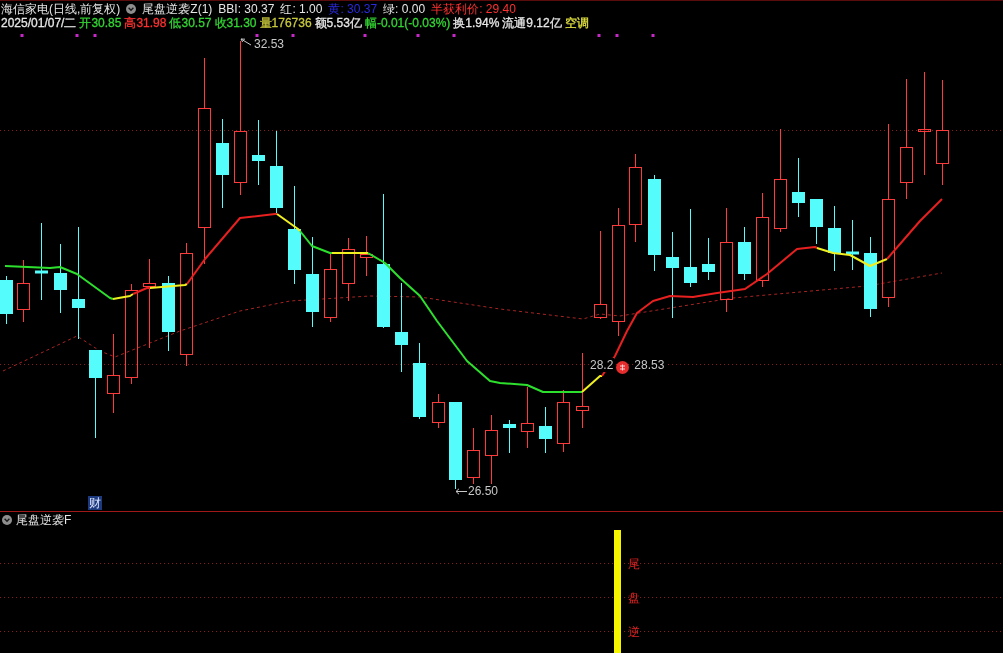 Image resolution: width=1003 pixels, height=653 pixels. What do you see at coordinates (532, 23) in the screenshot?
I see `quote-value: 流通9.12亿` at bounding box center [532, 23].